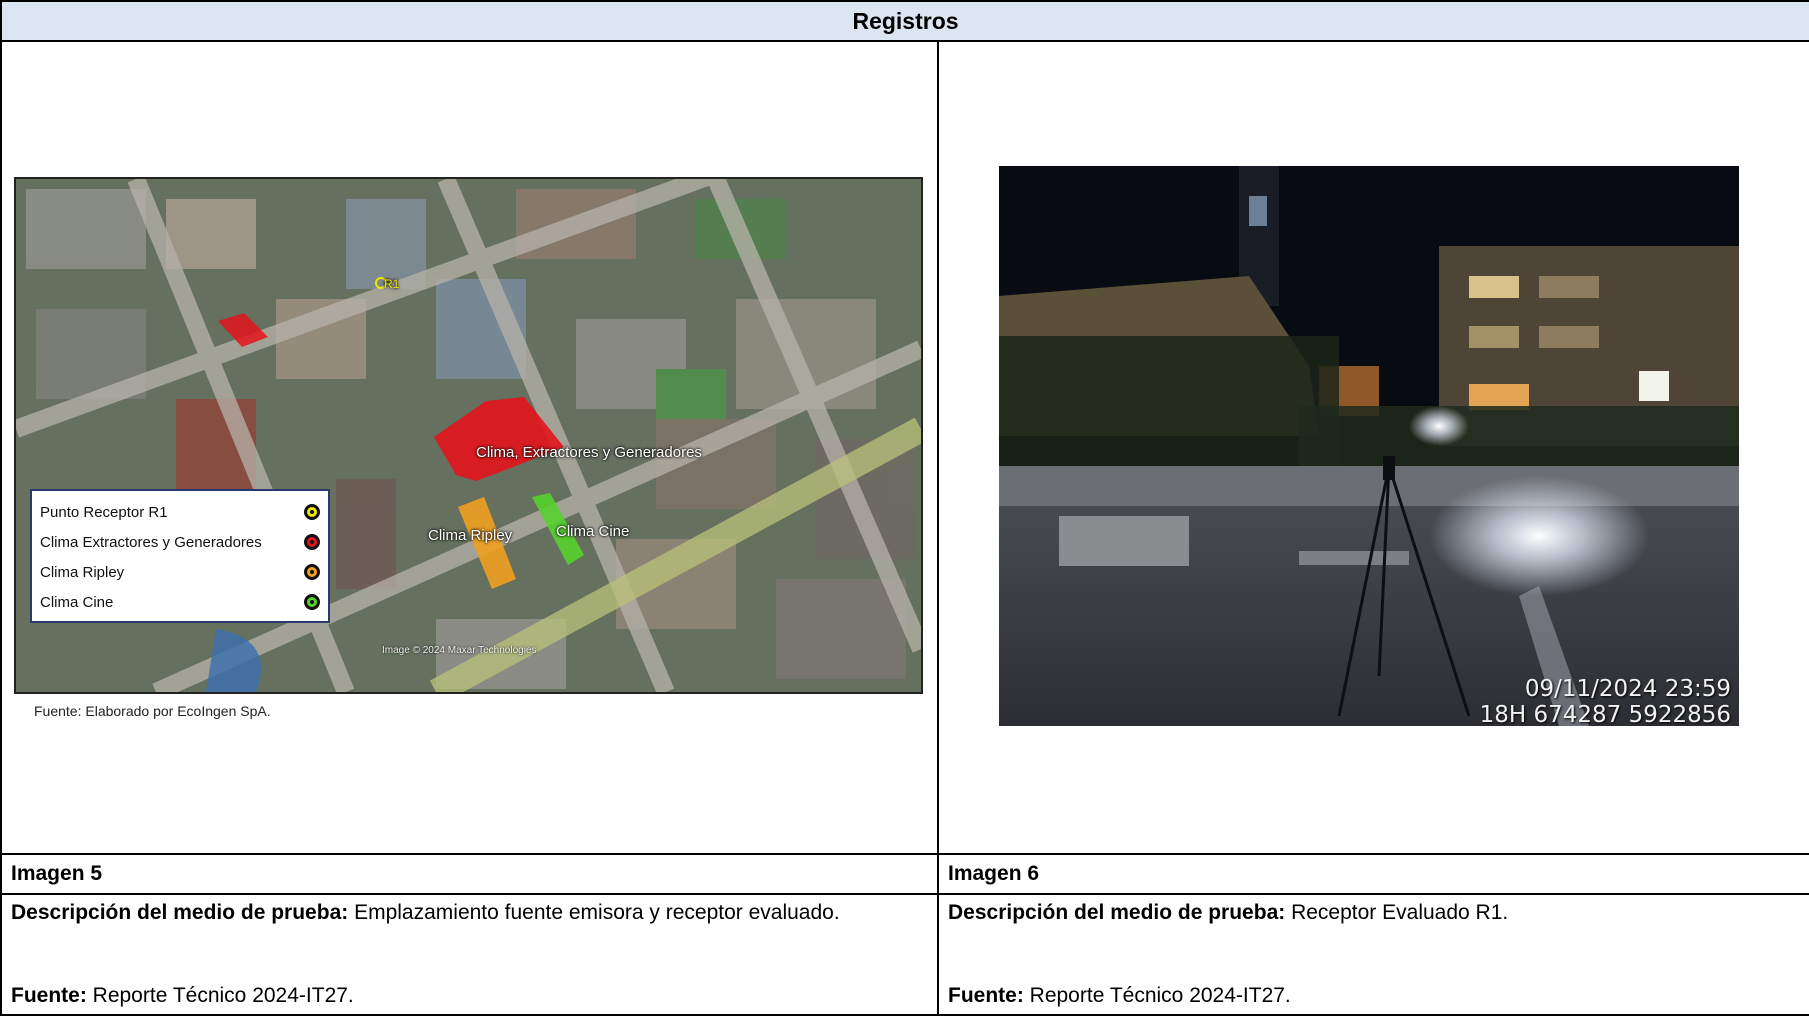 The height and width of the screenshot is (1019, 1809). Describe the element at coordinates (180, 512) in the screenshot. I see `legend-item: Punto Receptor R1` at that location.